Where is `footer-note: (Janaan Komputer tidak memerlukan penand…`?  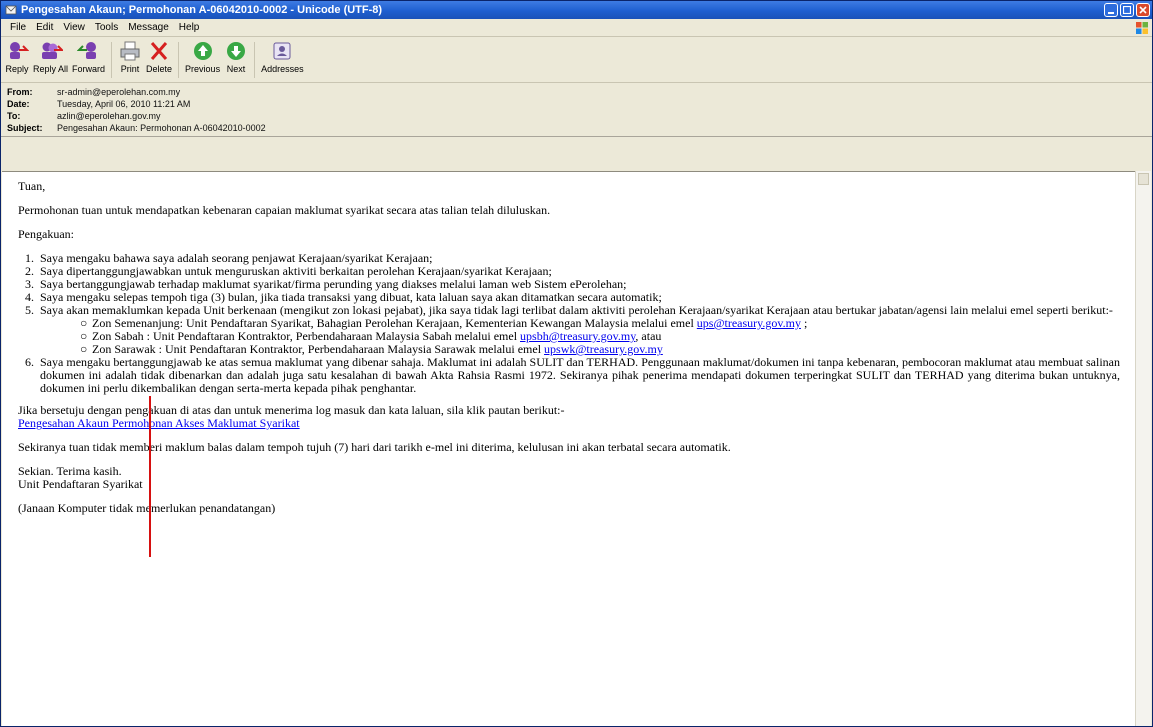
footer-note: (Janaan Komputer tidak memerlukan penand… is located at coordinates (147, 508).